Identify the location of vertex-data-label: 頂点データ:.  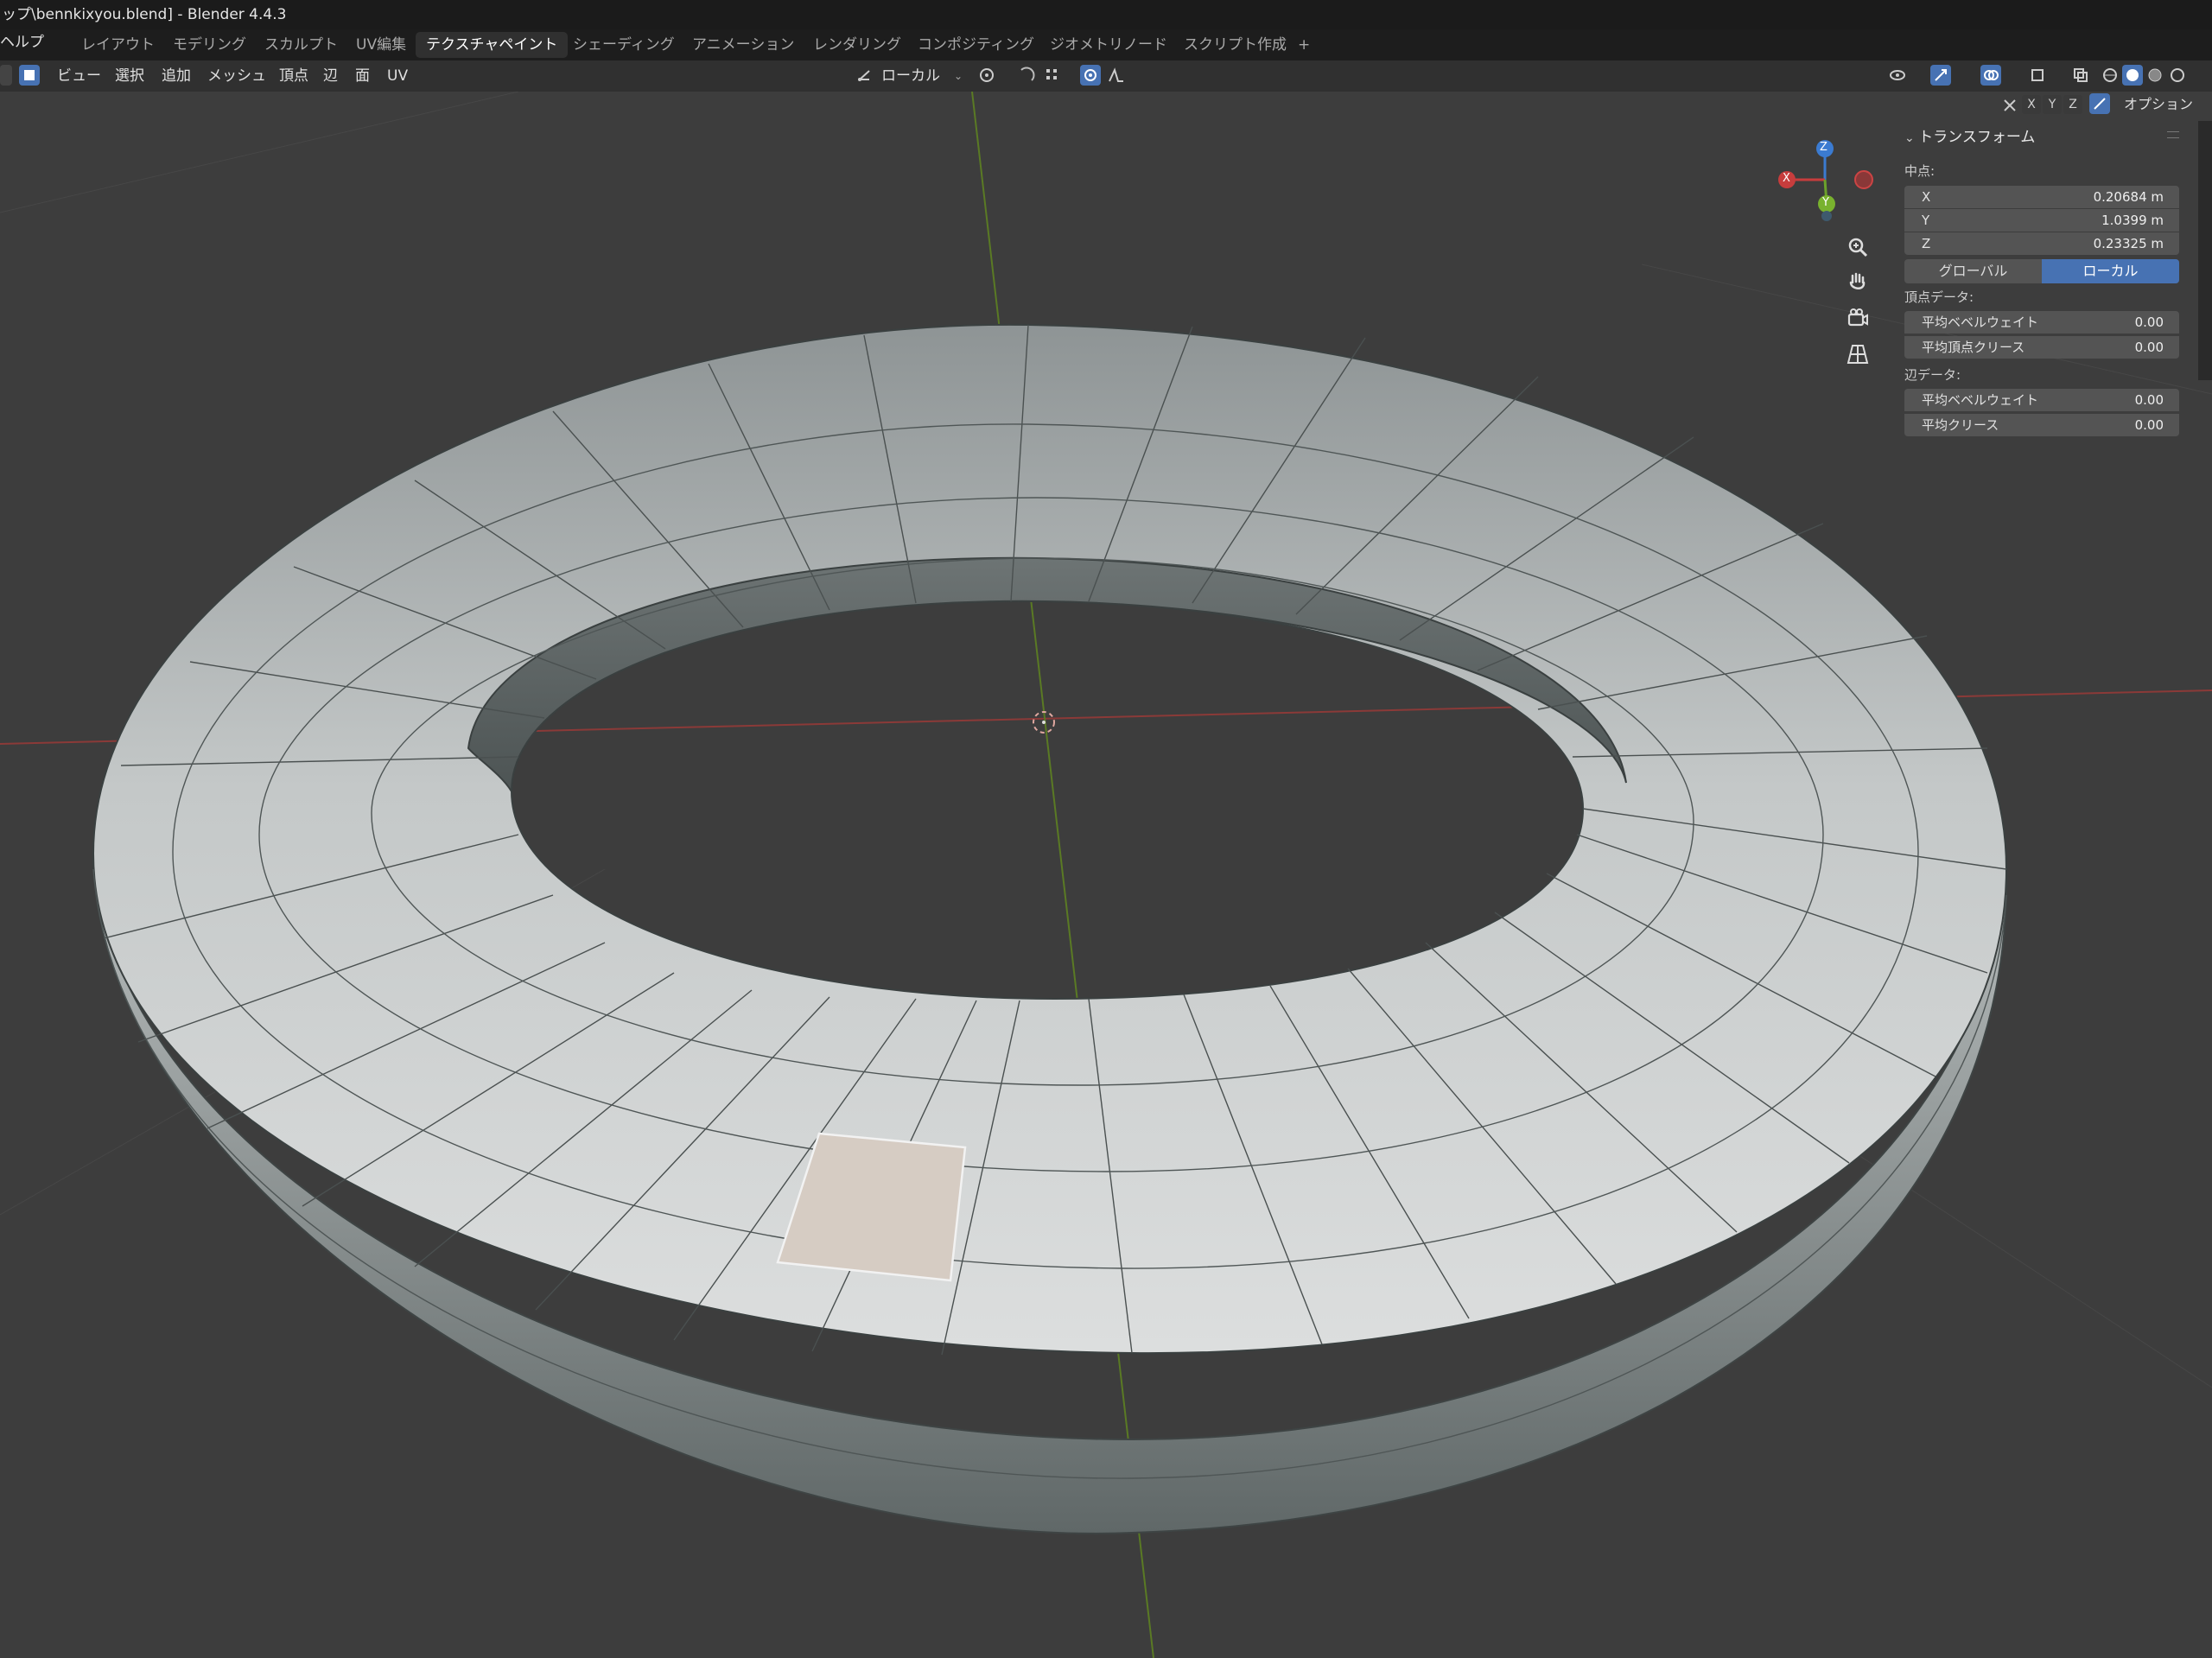
(1939, 297).